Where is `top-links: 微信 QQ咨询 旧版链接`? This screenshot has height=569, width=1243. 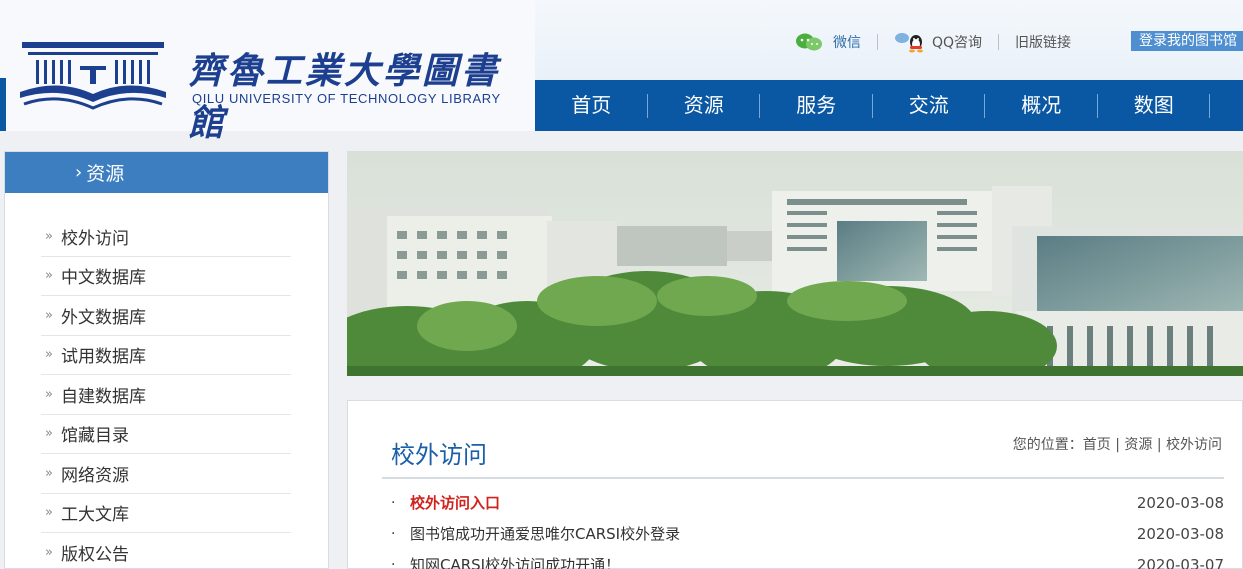
top-links: 微信 QQ咨询 旧版链接 is located at coordinates (933, 42).